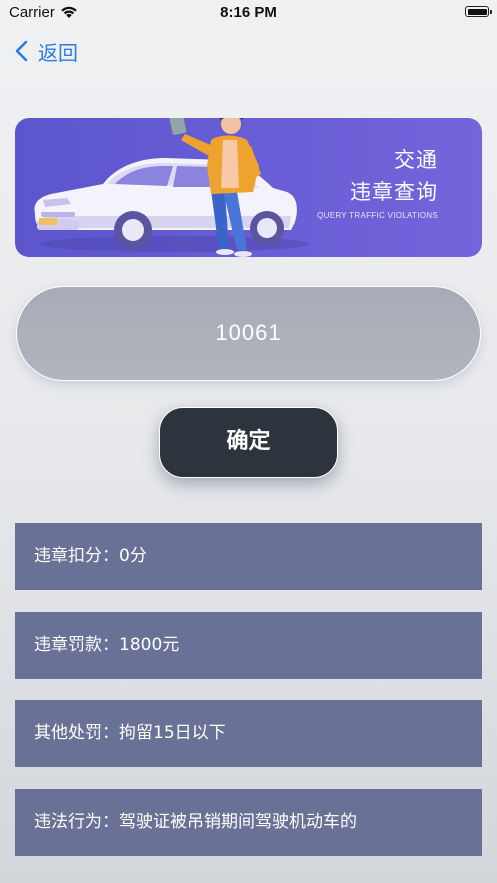 This screenshot has height=883, width=497. What do you see at coordinates (76, 733) in the screenshot?
I see `result-label: 其他处罚：` at bounding box center [76, 733].